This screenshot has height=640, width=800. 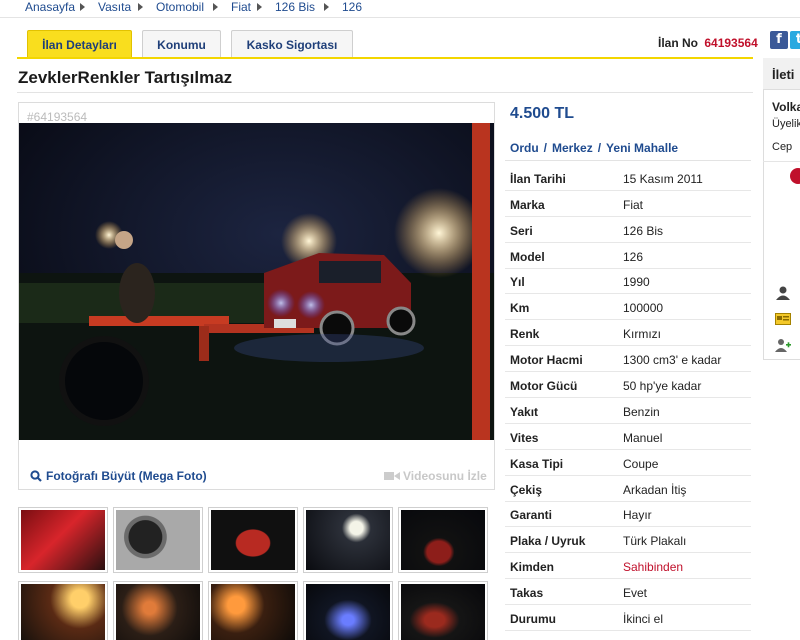 I want to click on detail-row: Takas Evet, so click(x=628, y=592).